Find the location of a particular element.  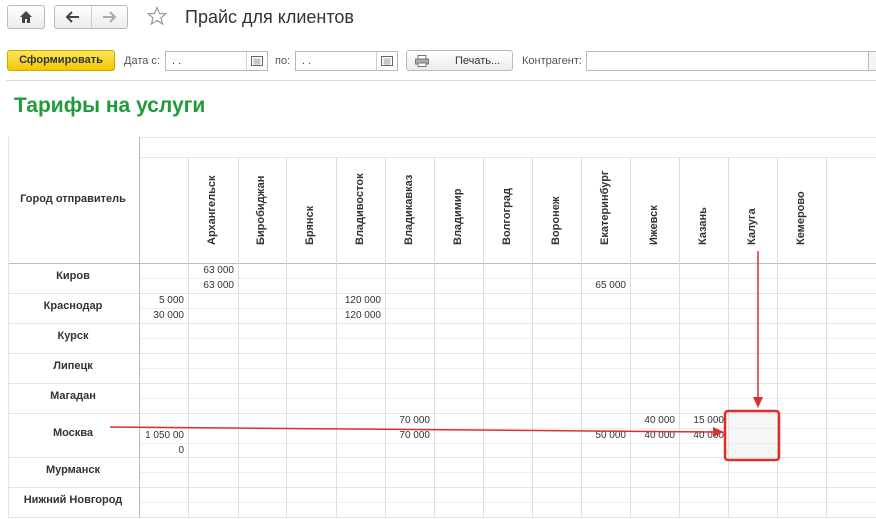

arrow-down-head is located at coordinates (758, 402).